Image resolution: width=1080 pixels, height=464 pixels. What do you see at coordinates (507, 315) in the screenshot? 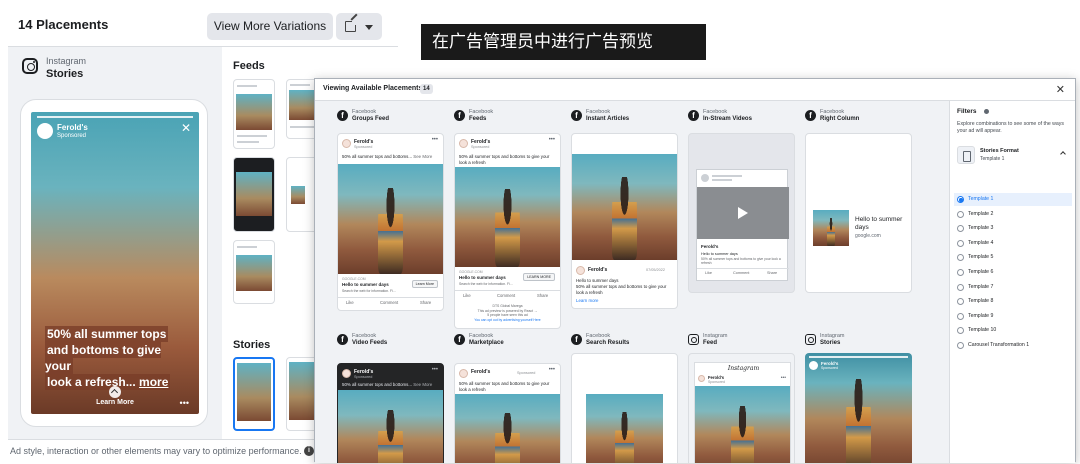
I see `footnote-line: 5 people have seen this ad` at bounding box center [507, 315].